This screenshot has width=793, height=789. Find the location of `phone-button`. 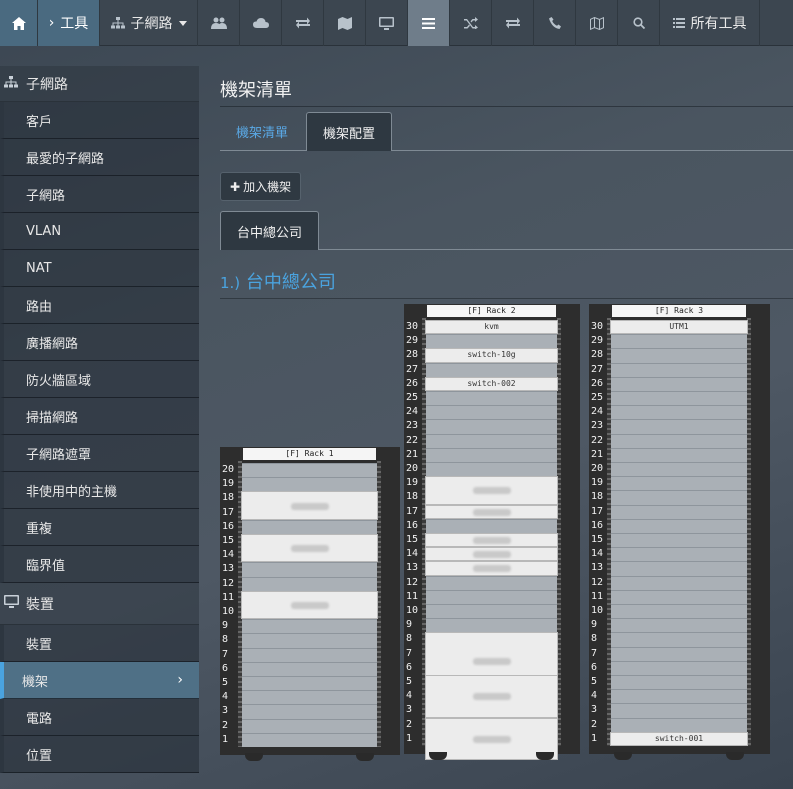

phone-button is located at coordinates (555, 23).